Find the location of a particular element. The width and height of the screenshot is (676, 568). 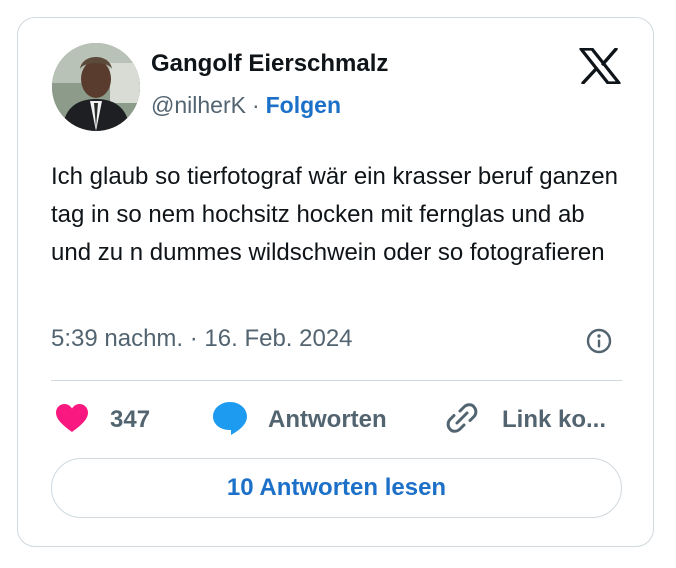

follow-button: Folgen is located at coordinates (303, 105).